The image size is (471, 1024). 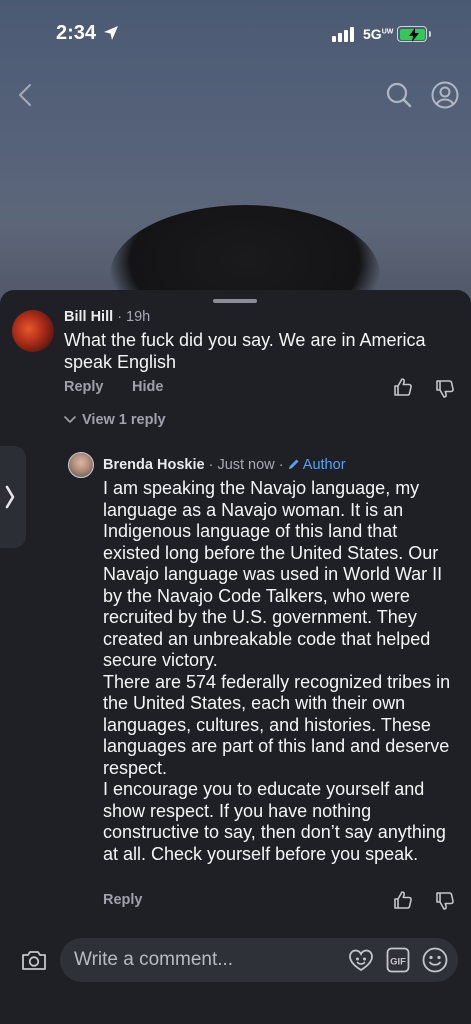 I want to click on profile-icon, so click(x=445, y=95).